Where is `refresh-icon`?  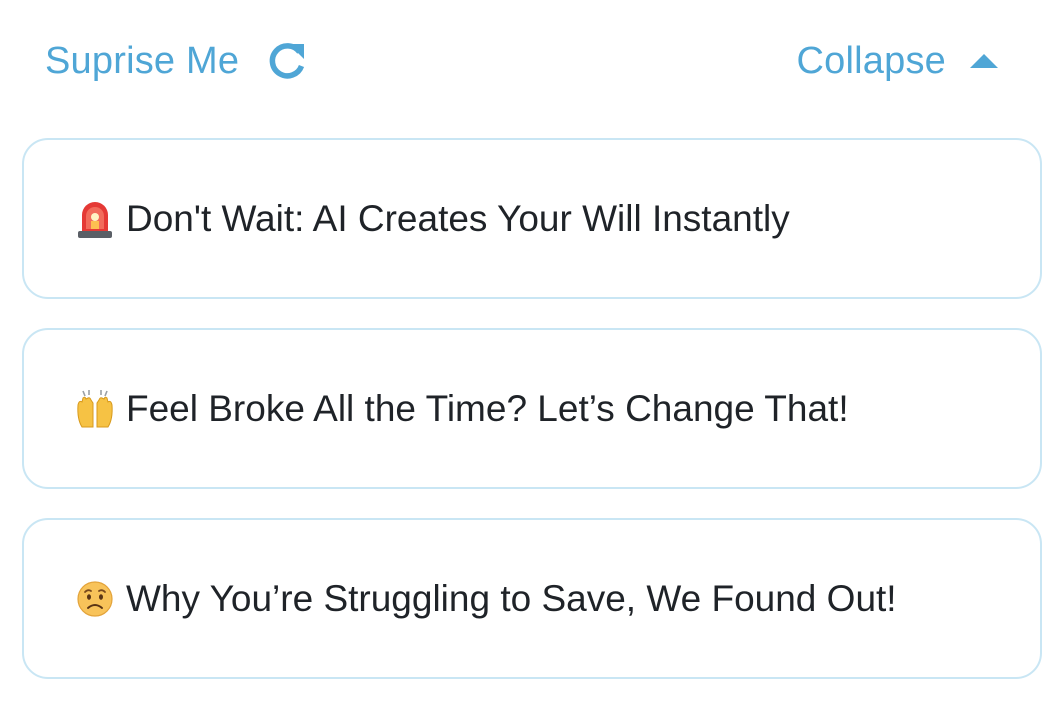 refresh-icon is located at coordinates (287, 61).